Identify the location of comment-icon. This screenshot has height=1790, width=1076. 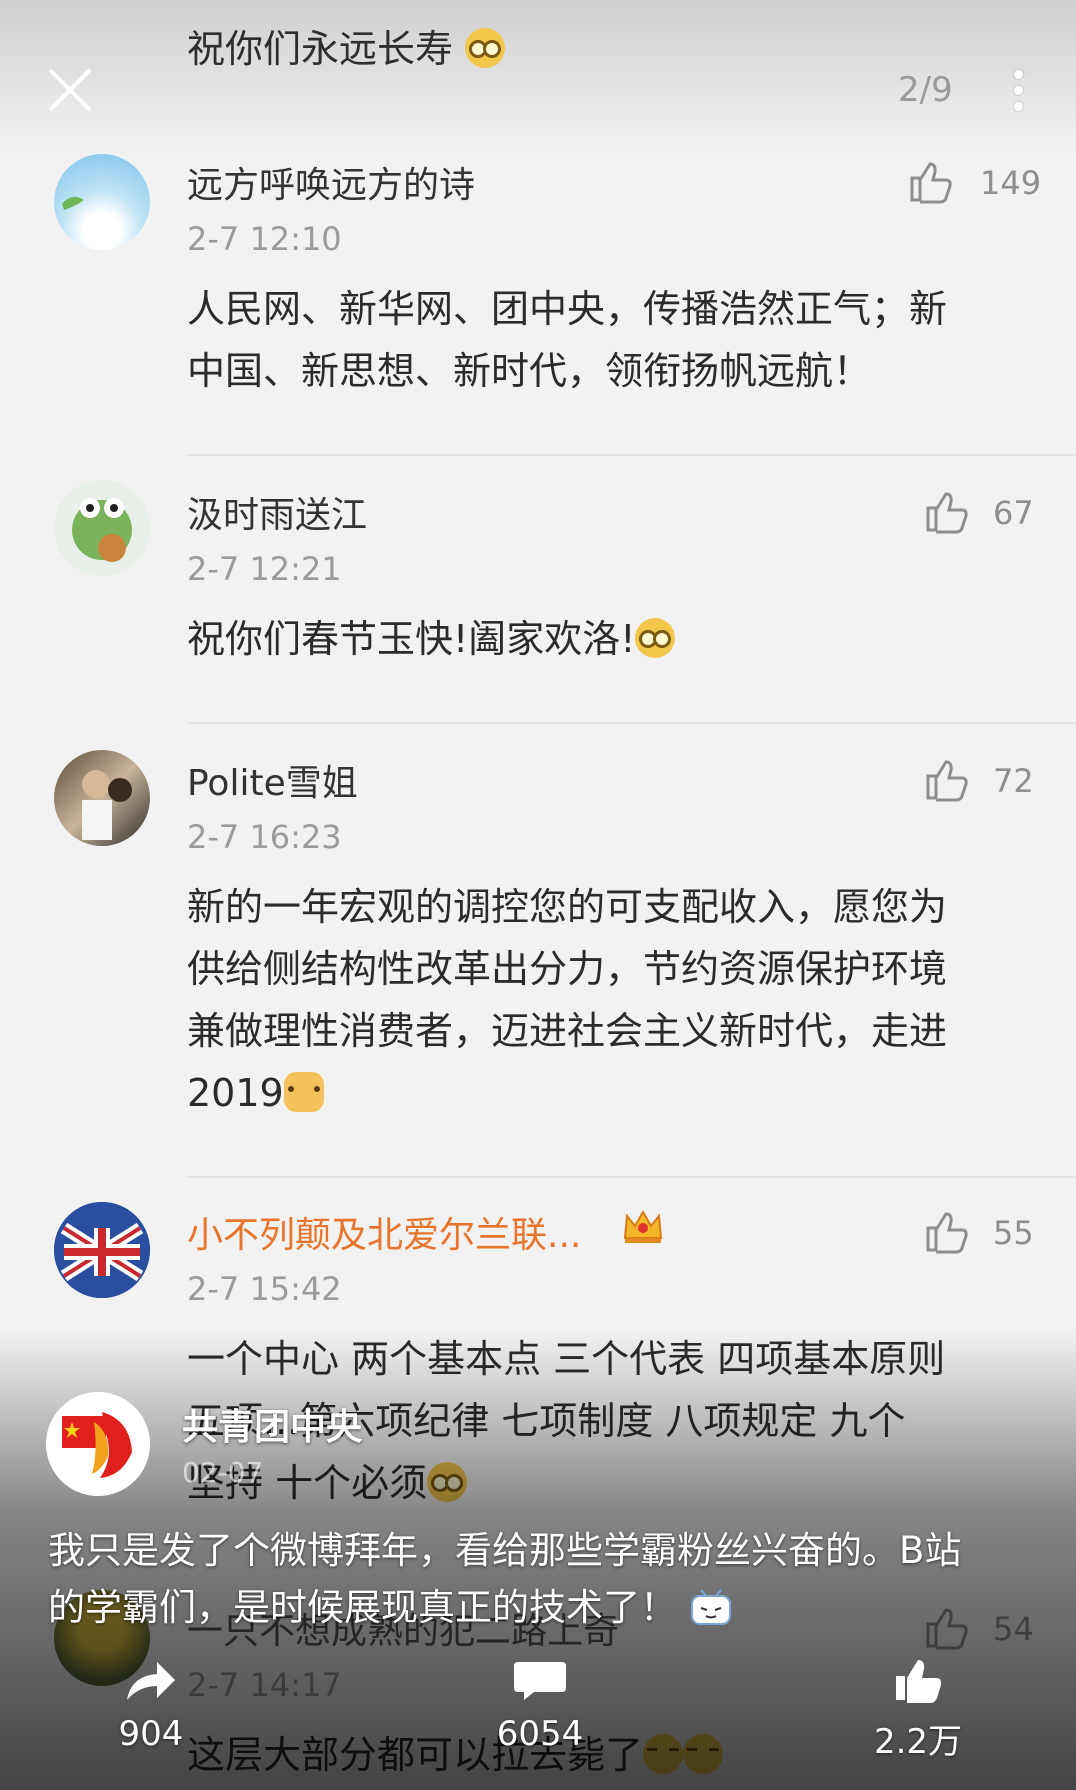
(540, 1681).